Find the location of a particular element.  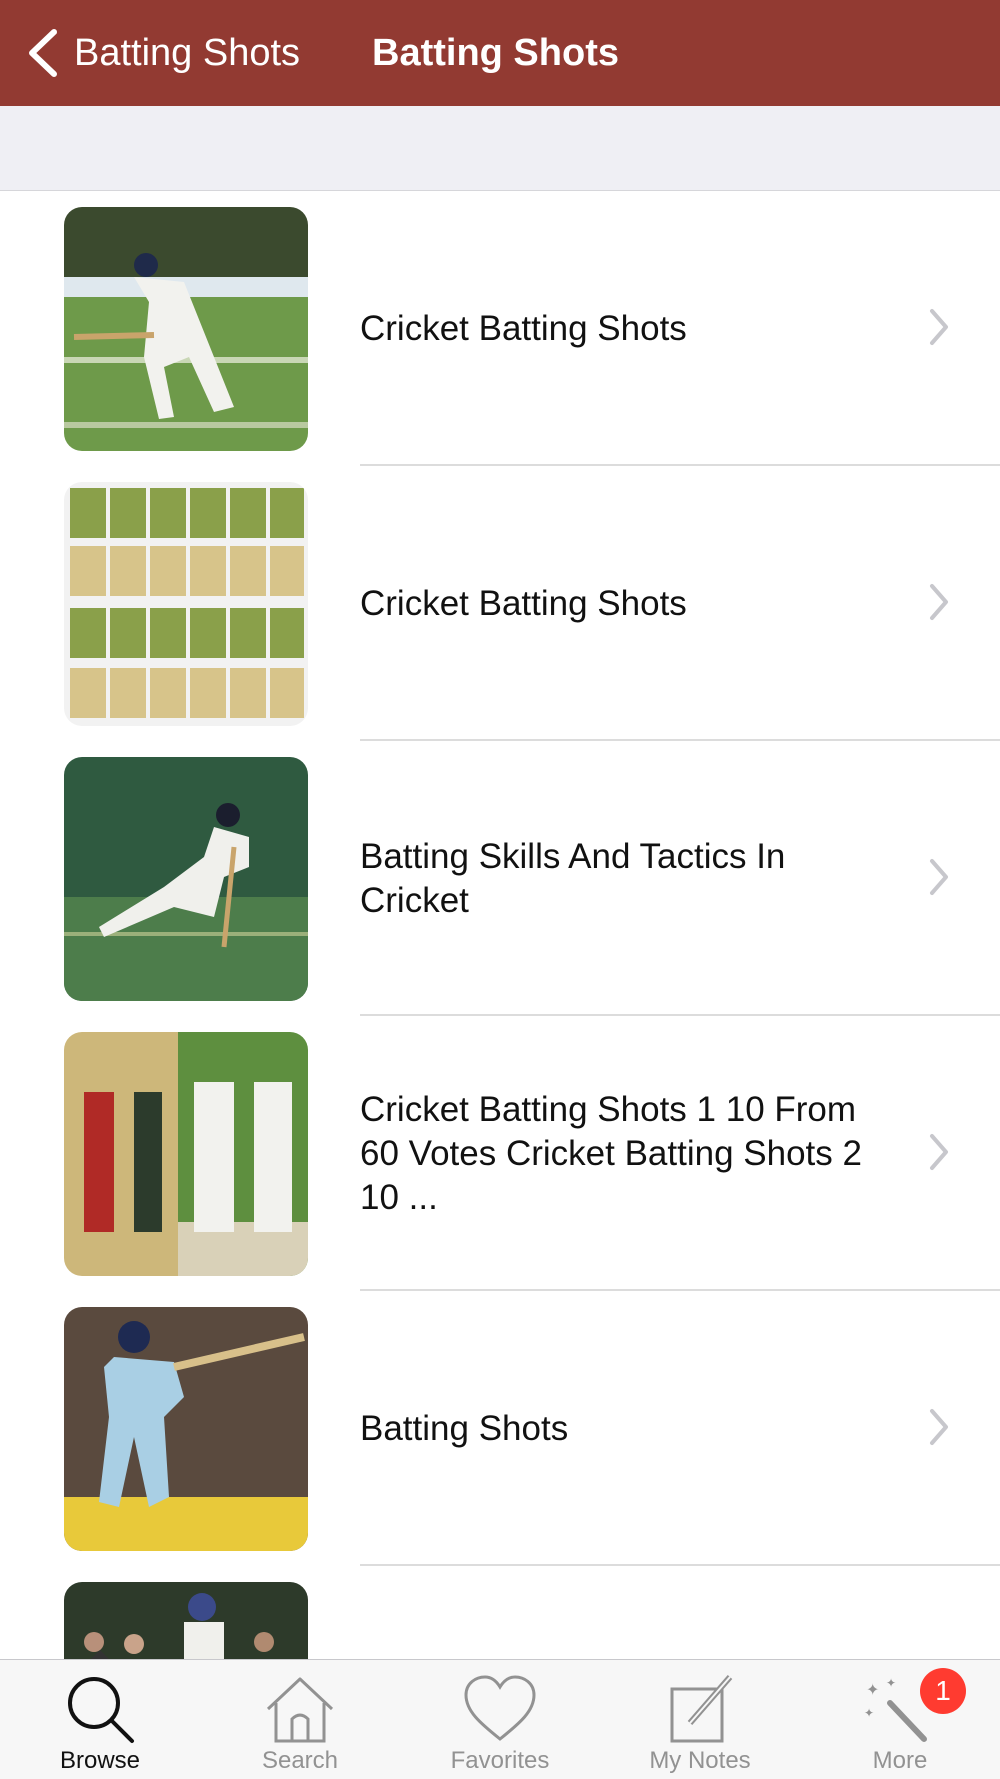

tab-favorites: Favorites is located at coordinates (500, 1719).